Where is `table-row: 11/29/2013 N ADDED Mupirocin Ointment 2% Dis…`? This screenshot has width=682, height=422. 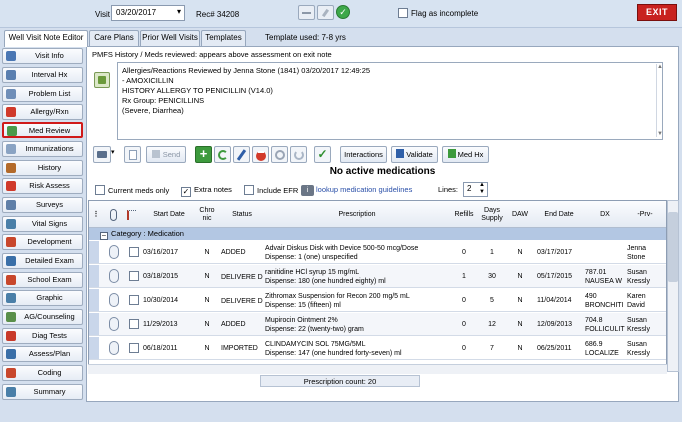 table-row: 11/29/2013 N ADDED Mupirocin Ointment 2% Dis… is located at coordinates (377, 324).